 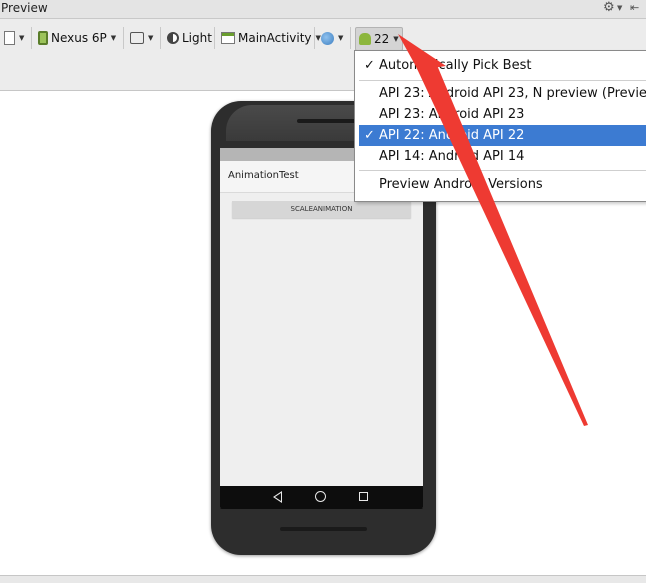 I want to click on rotate-screen-icon, so click(x=137, y=38).